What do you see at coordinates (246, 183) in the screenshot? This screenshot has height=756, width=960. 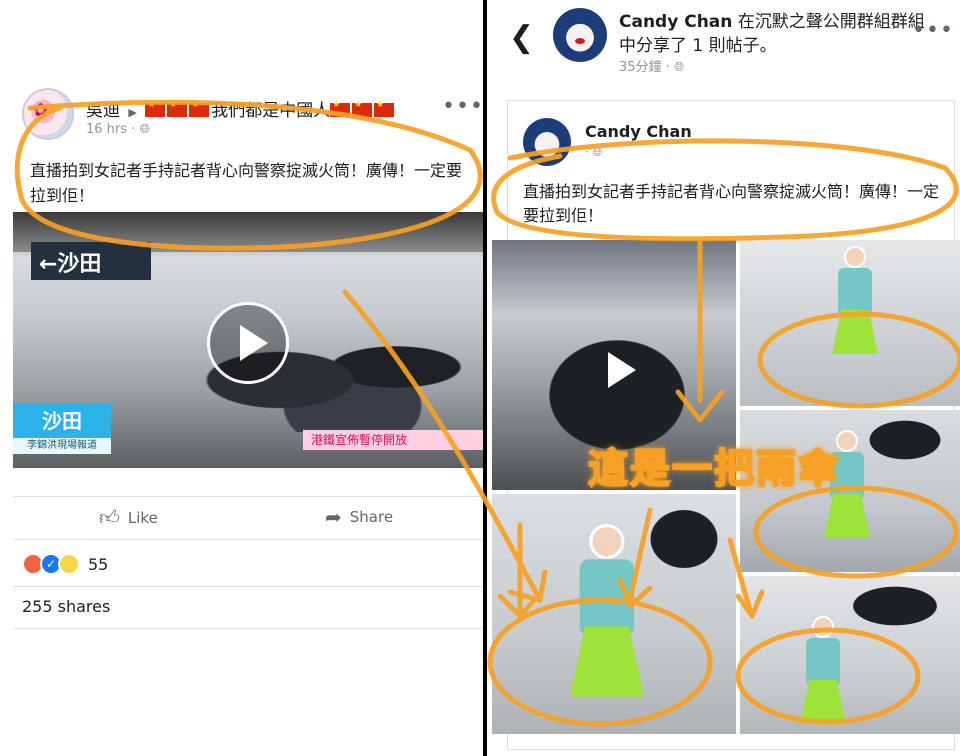 I see `post-text: 直播拍到女記者手持記者背心向警察掟滅火筒！廣傳！一定要拉到佢！` at bounding box center [246, 183].